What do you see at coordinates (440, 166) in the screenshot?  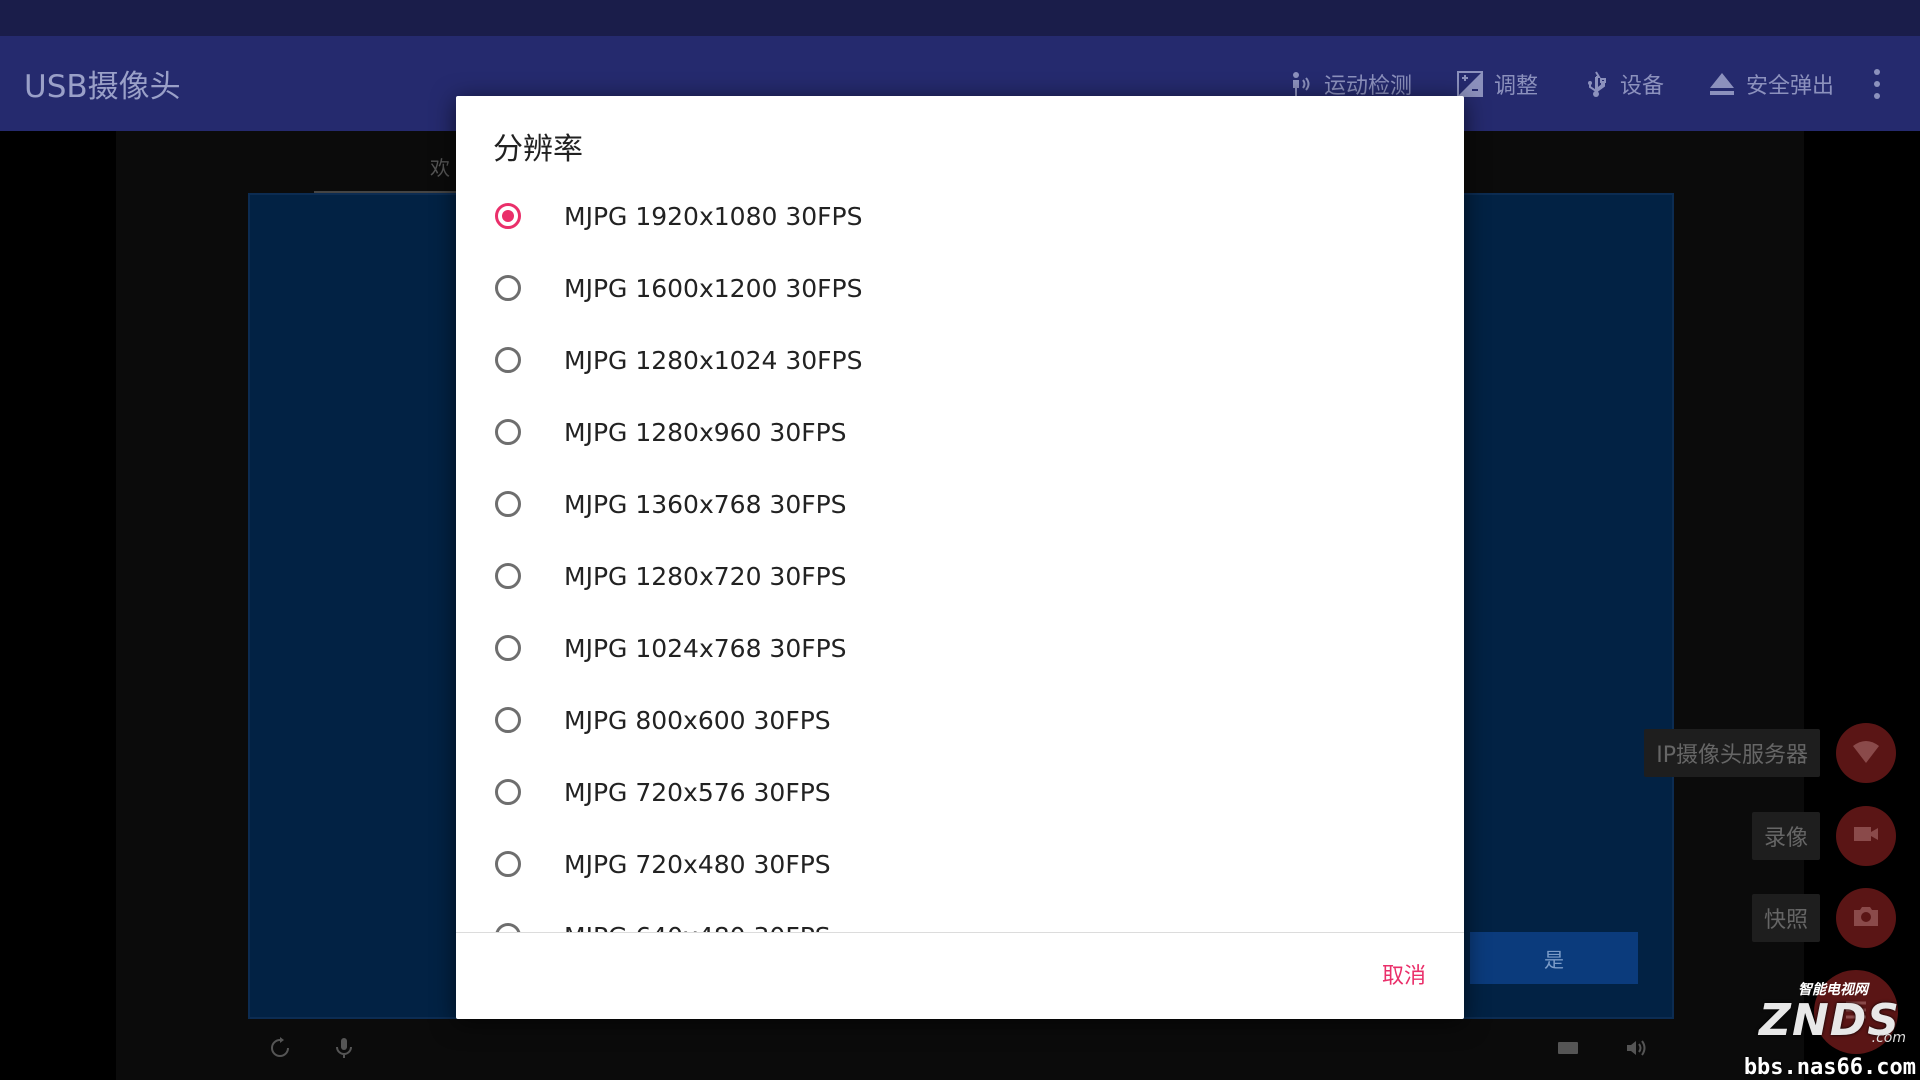 I see `tab-welcome: 欢` at bounding box center [440, 166].